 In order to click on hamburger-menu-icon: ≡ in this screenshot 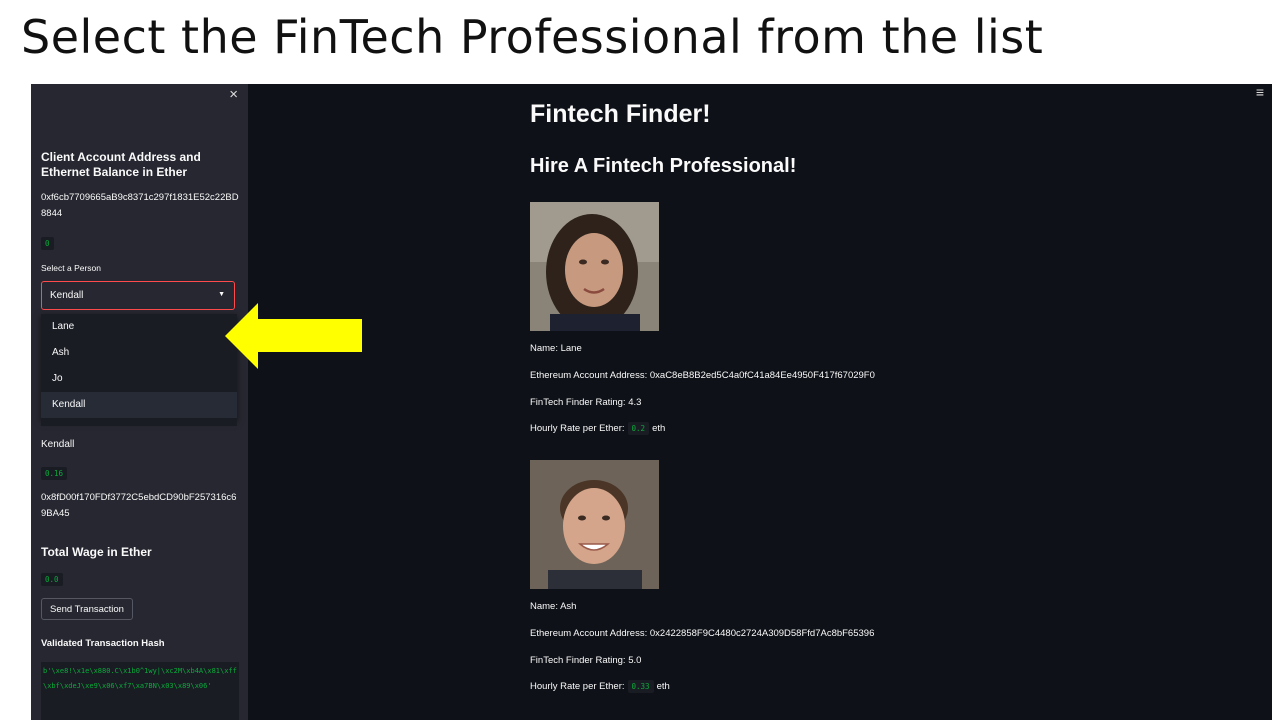, I will do `click(1260, 92)`.